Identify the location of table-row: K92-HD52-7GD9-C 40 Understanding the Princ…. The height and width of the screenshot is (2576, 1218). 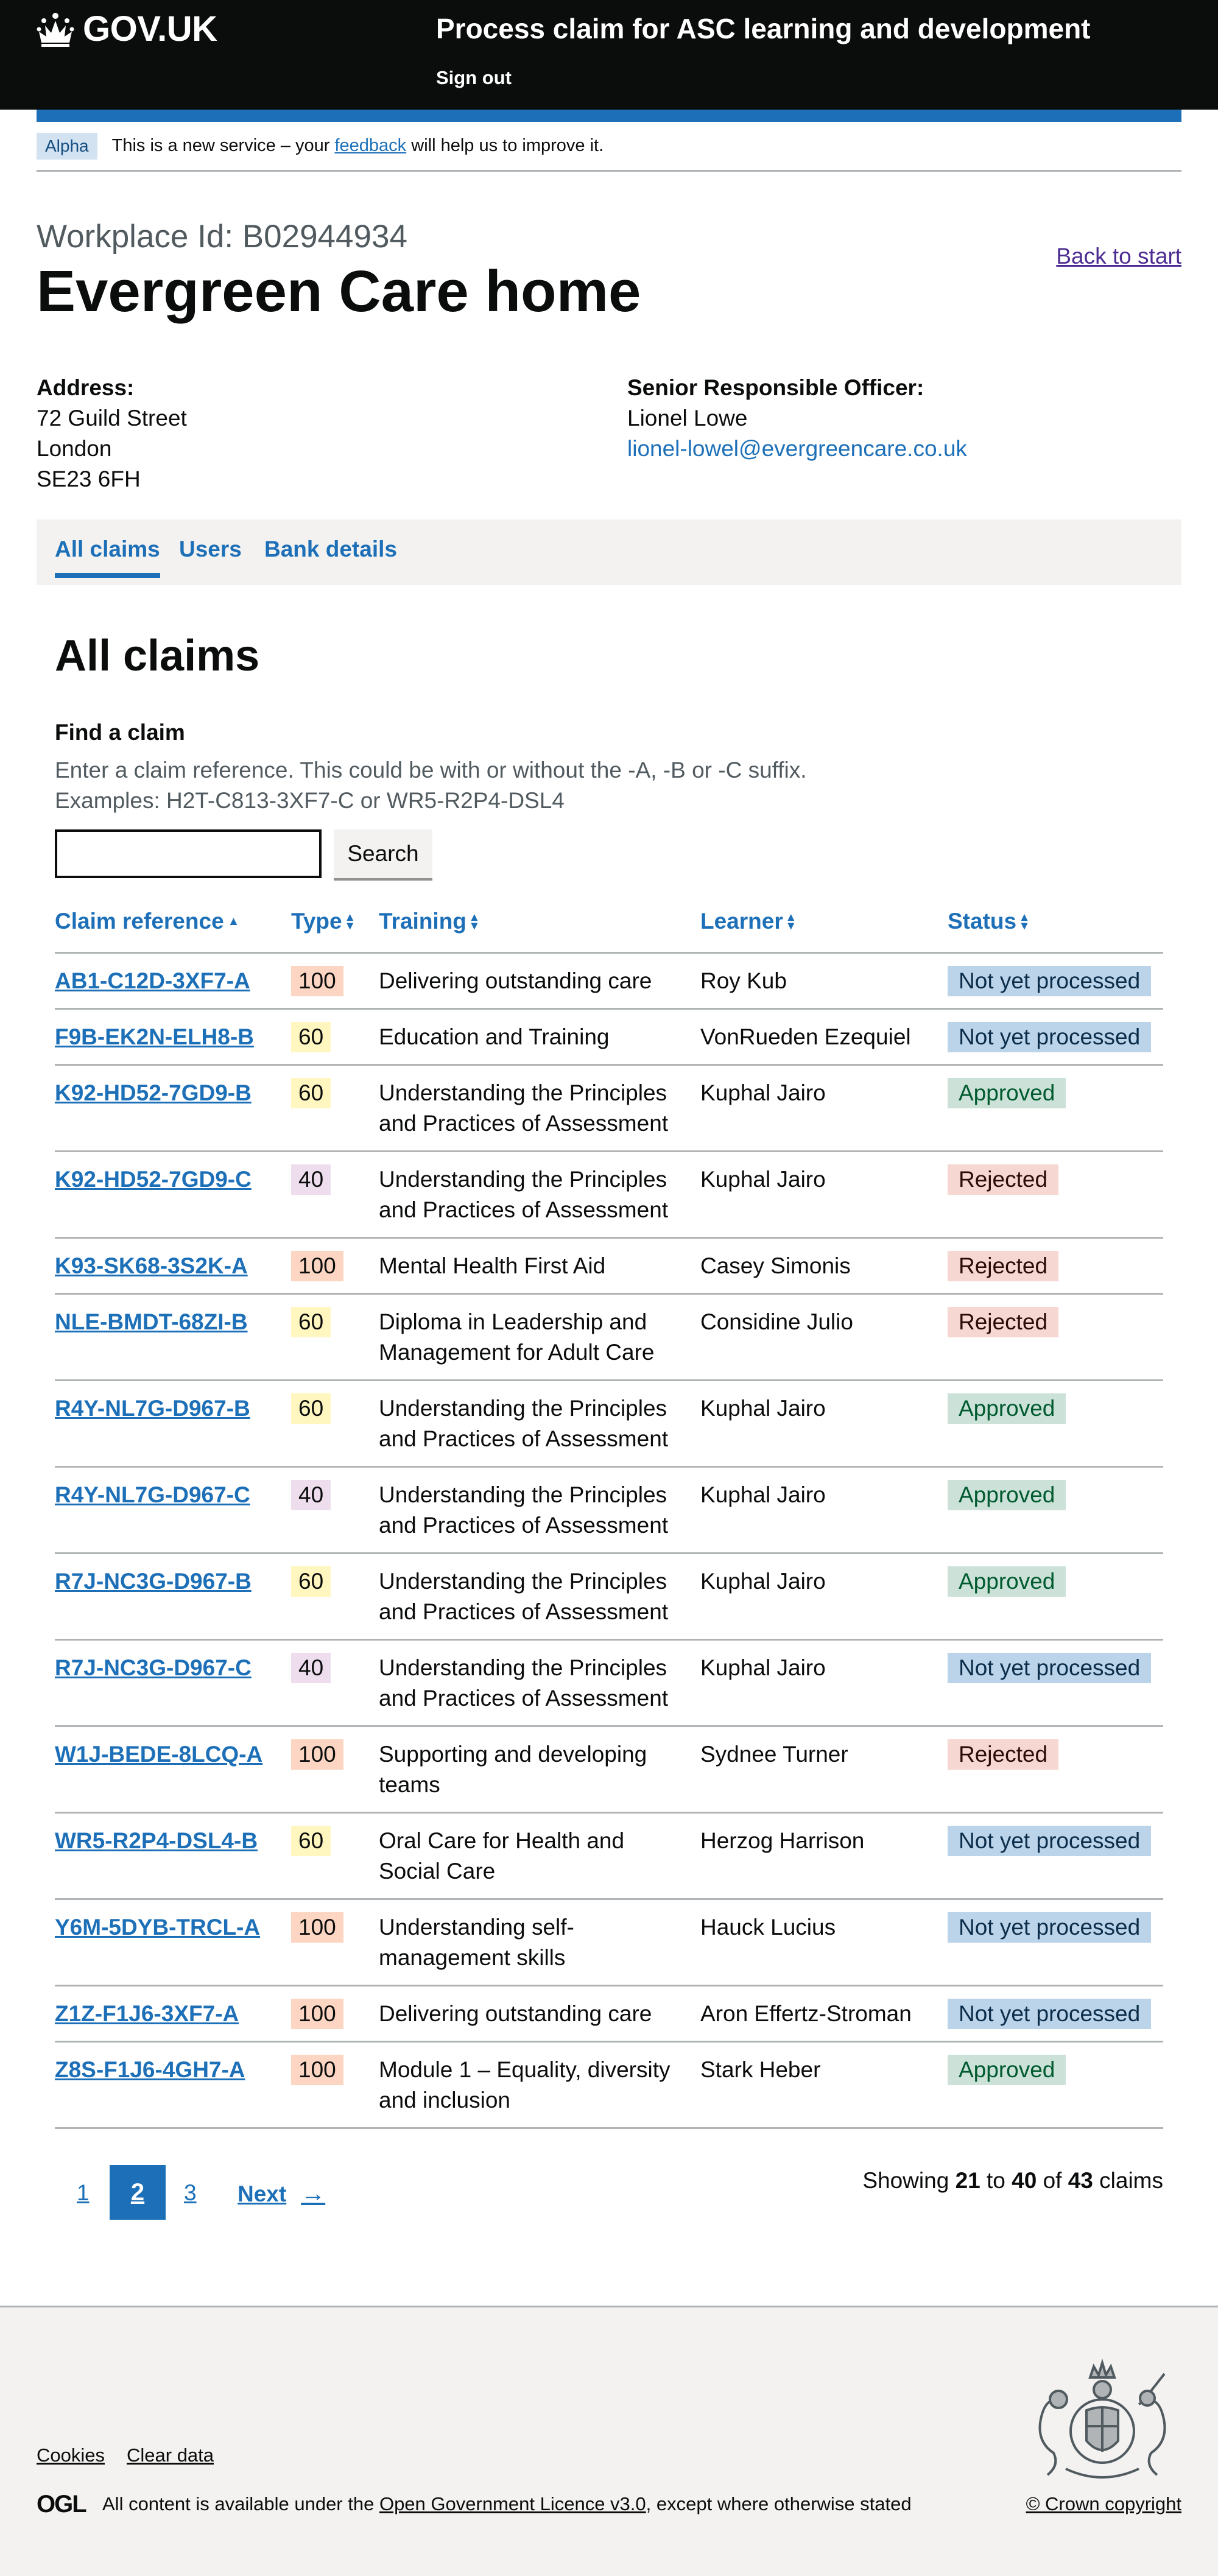
(609, 1195).